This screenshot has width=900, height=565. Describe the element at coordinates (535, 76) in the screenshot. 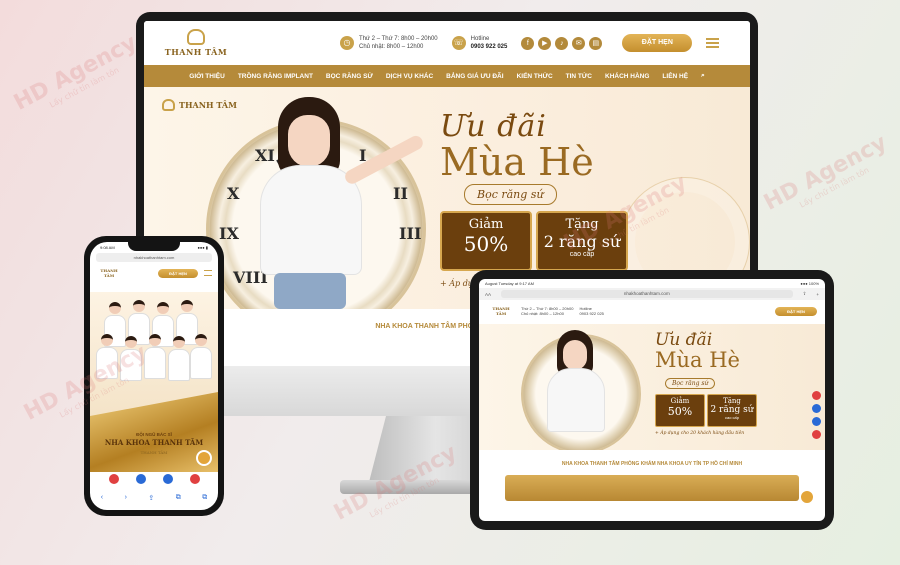

I see `nav-item-kien-thuc: KIẾN THỨC` at that location.